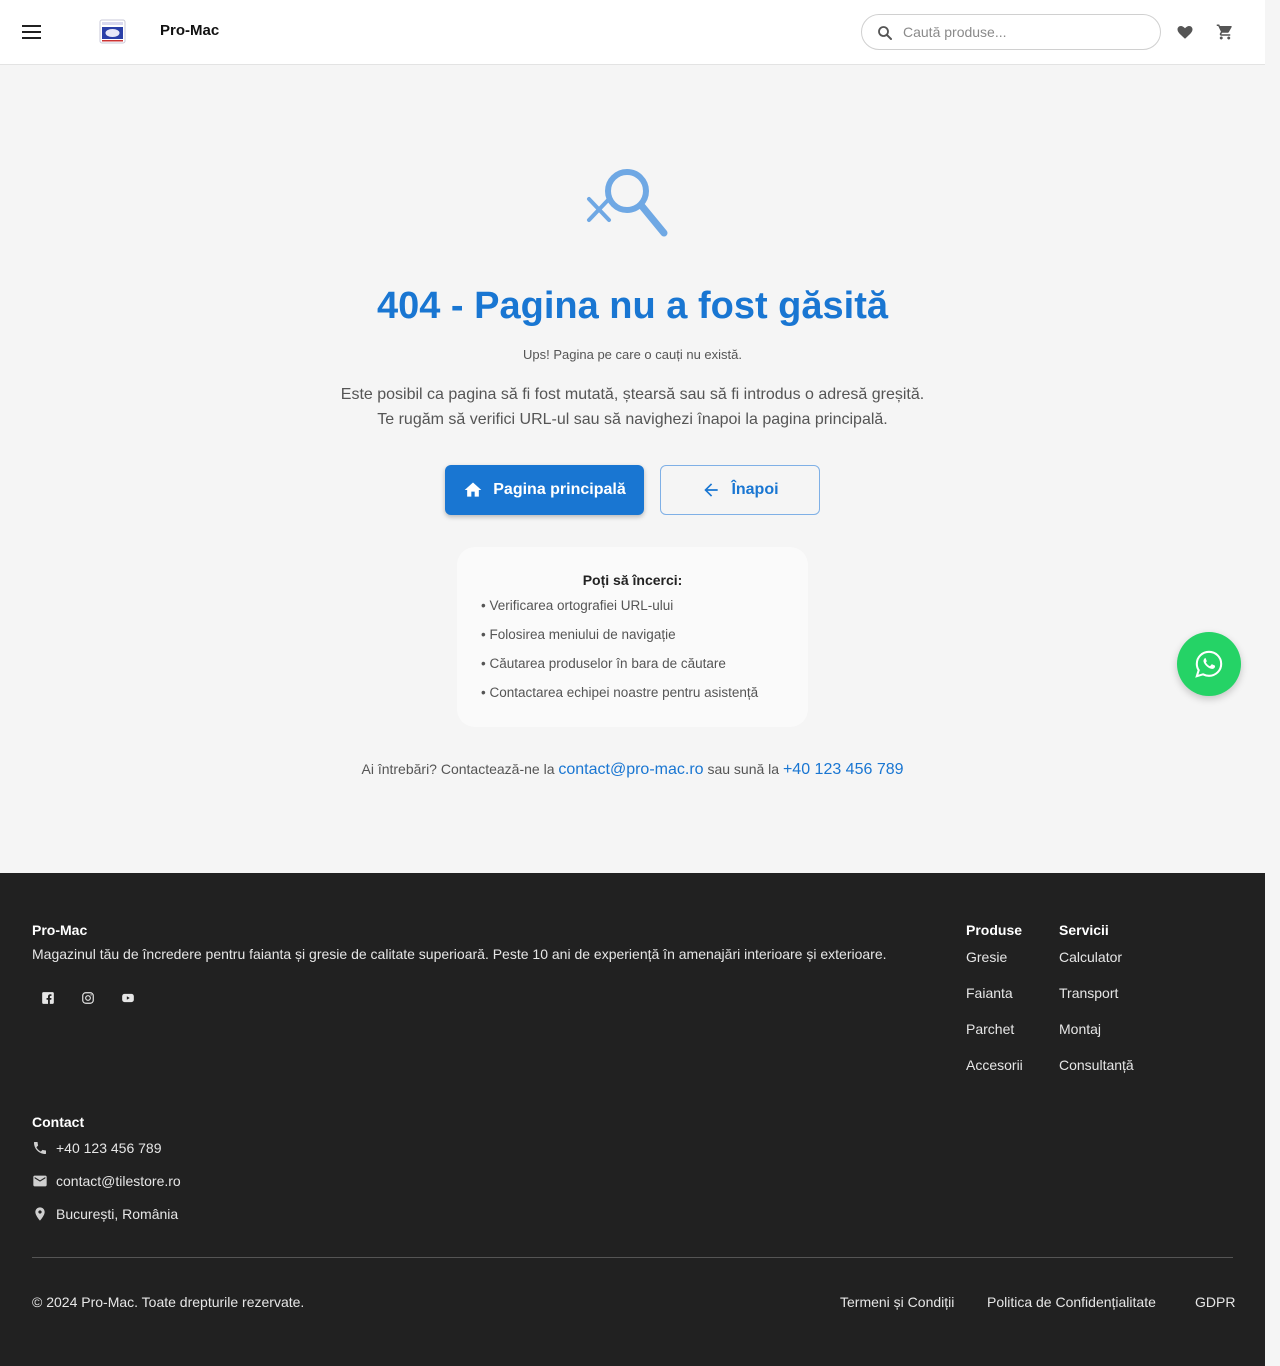 The image size is (1280, 1366). What do you see at coordinates (632, 306) in the screenshot?
I see `page-title: 404 - Pagina nu a fost găsită` at bounding box center [632, 306].